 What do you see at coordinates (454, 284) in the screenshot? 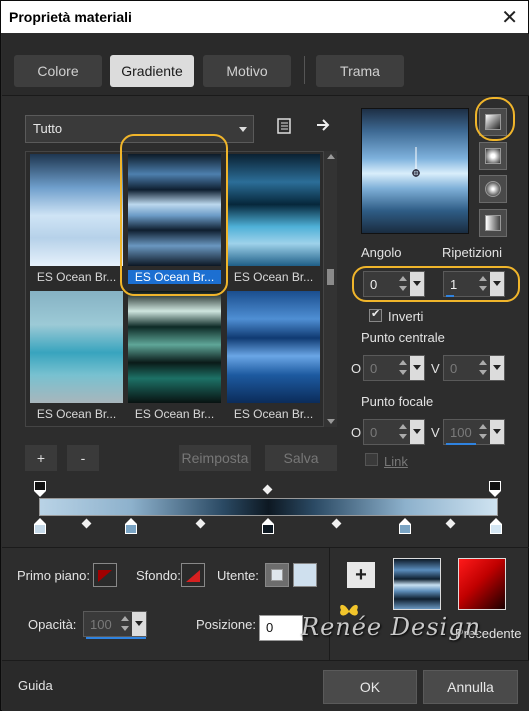
I see `repeat-value: 1` at bounding box center [454, 284].